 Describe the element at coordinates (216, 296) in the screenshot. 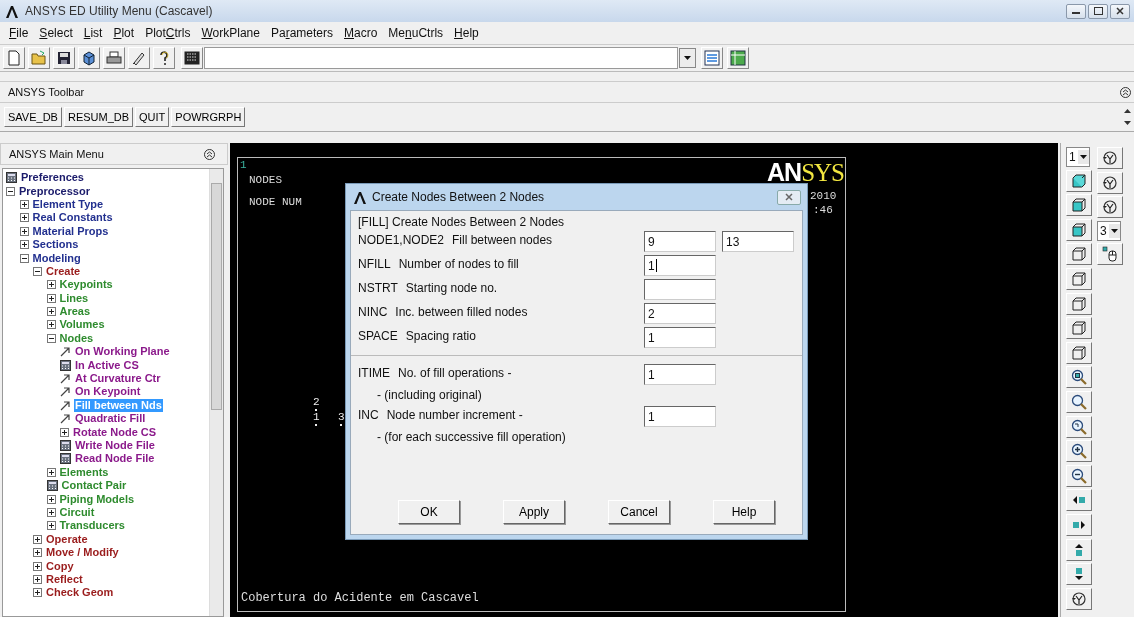

I see `scroll-thumb` at that location.